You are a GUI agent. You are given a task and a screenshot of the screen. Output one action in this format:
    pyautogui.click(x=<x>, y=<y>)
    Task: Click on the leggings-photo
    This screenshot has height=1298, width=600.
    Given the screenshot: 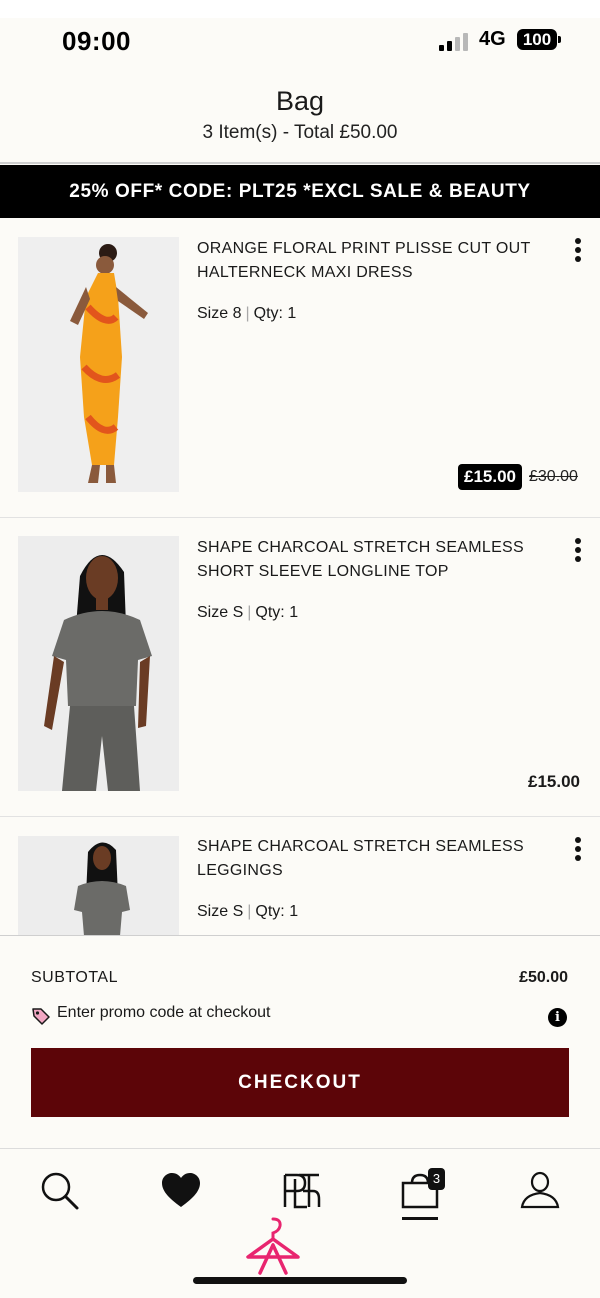 What is the action you would take?
    pyautogui.click(x=98, y=885)
    